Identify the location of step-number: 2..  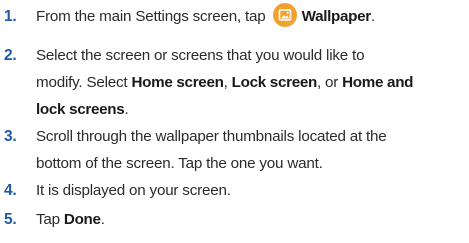
(10, 55).